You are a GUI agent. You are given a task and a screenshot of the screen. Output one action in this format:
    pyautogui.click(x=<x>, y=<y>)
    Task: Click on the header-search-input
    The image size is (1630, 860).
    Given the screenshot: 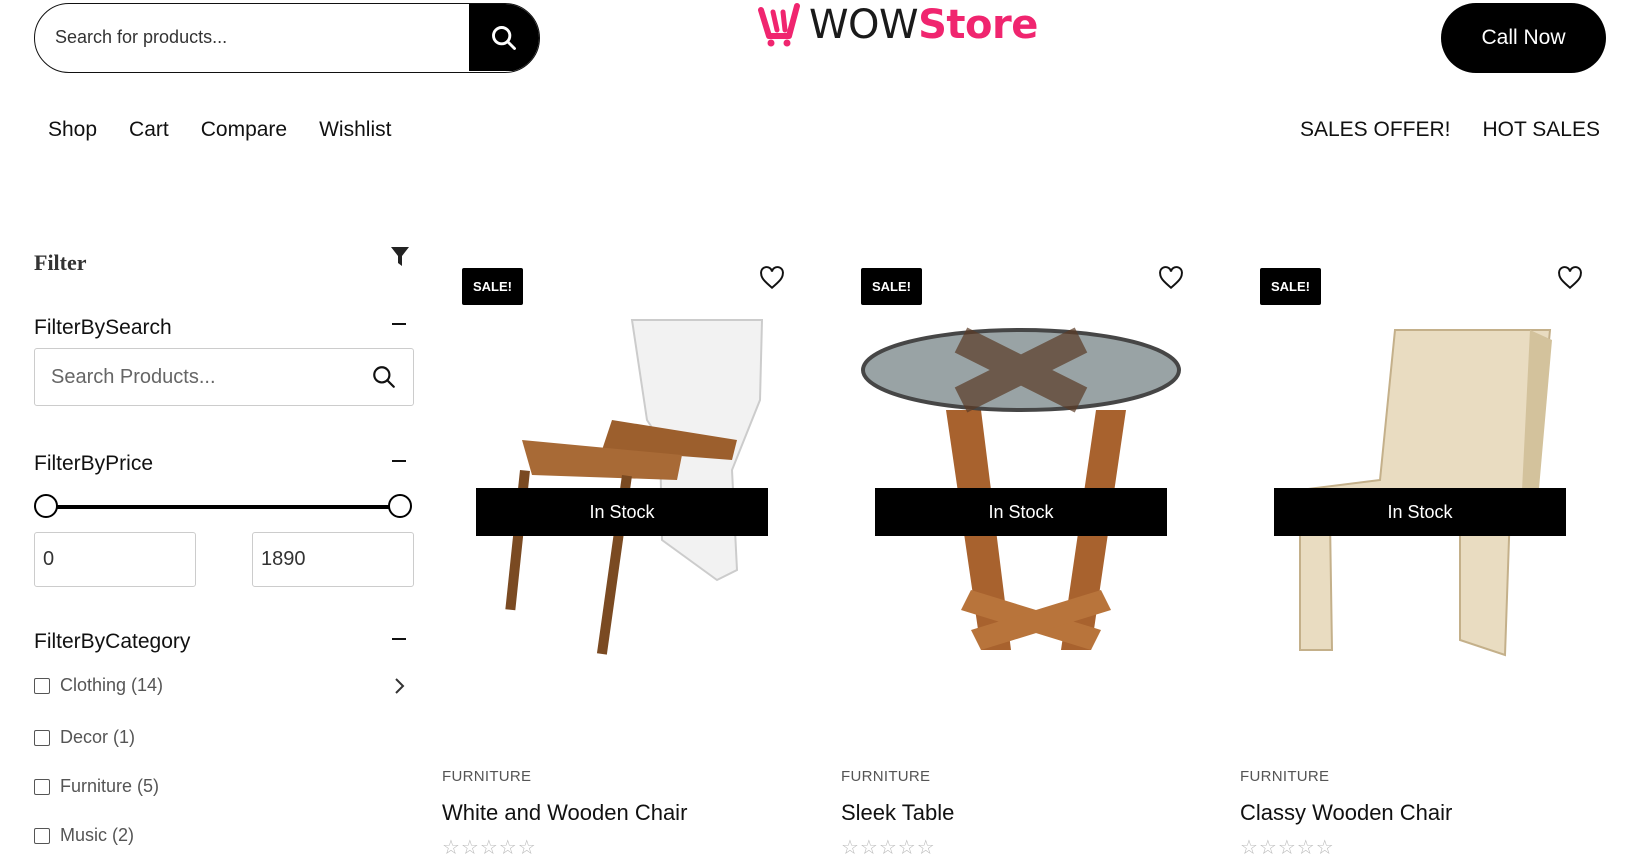 What is the action you would take?
    pyautogui.click(x=253, y=37)
    